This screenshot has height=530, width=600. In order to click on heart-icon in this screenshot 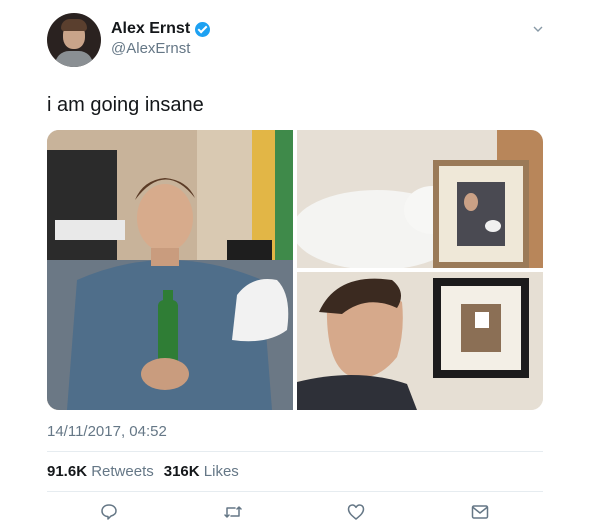, I will do `click(356, 512)`.